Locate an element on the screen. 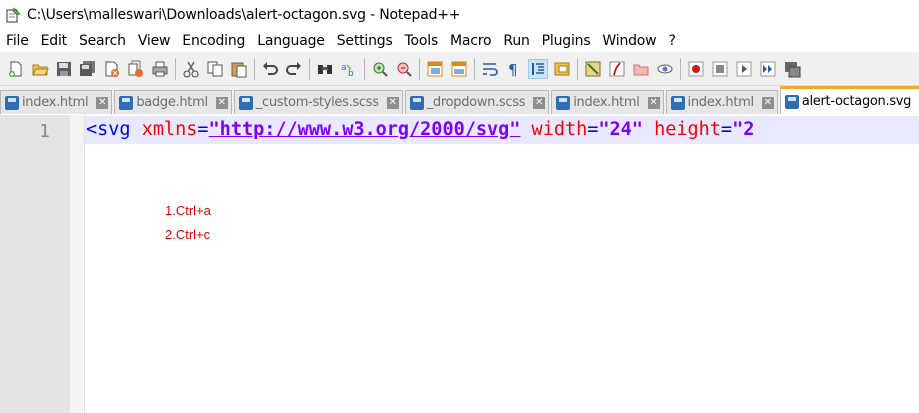  tab-alert-octagon-svg: alert-octagon.svg ✕ is located at coordinates (849, 100).